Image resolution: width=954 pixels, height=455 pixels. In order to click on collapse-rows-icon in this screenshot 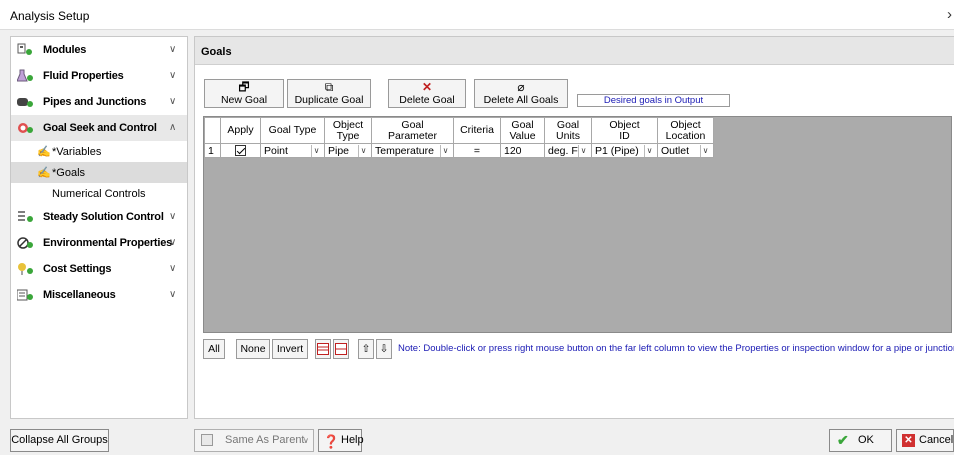, I will do `click(341, 349)`.